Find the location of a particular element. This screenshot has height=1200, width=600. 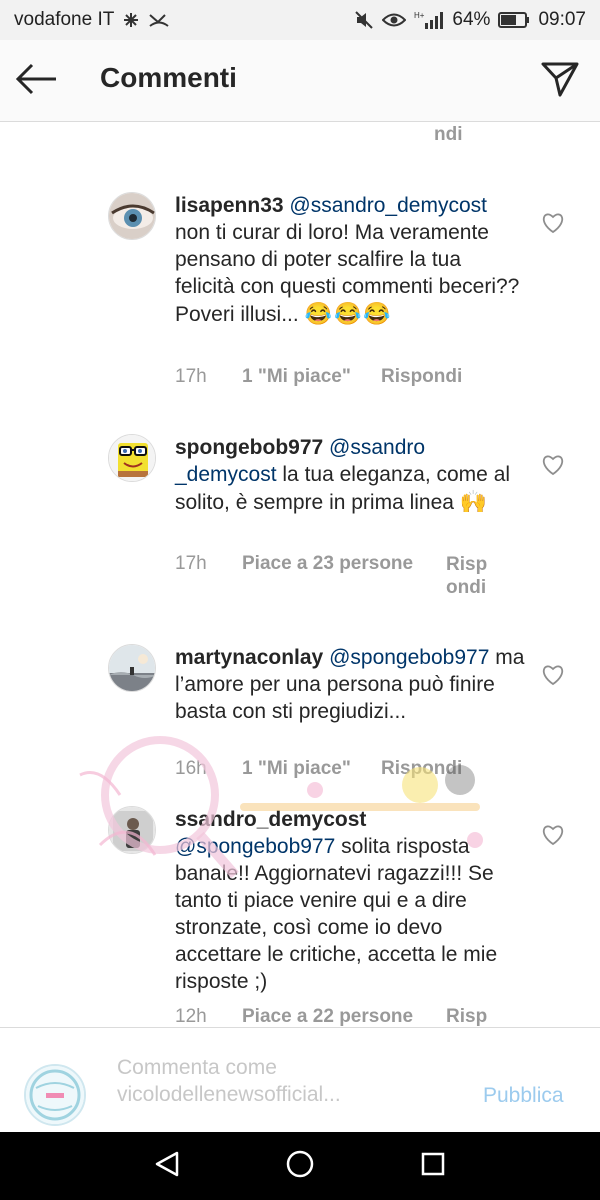

eye-icon is located at coordinates (394, 20).